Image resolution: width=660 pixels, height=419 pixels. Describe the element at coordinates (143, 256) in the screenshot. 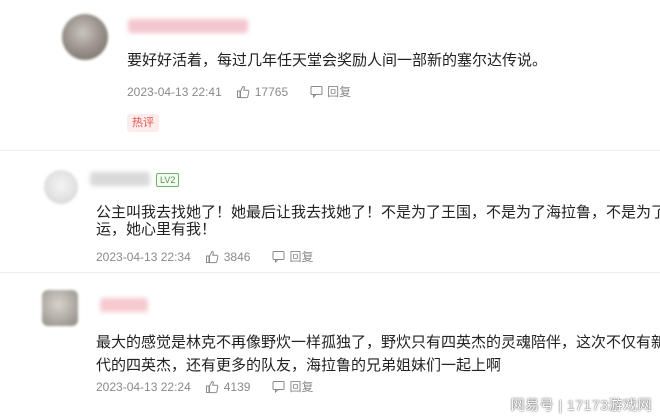

I see `comment-date: 2023-04-13 22:34` at that location.